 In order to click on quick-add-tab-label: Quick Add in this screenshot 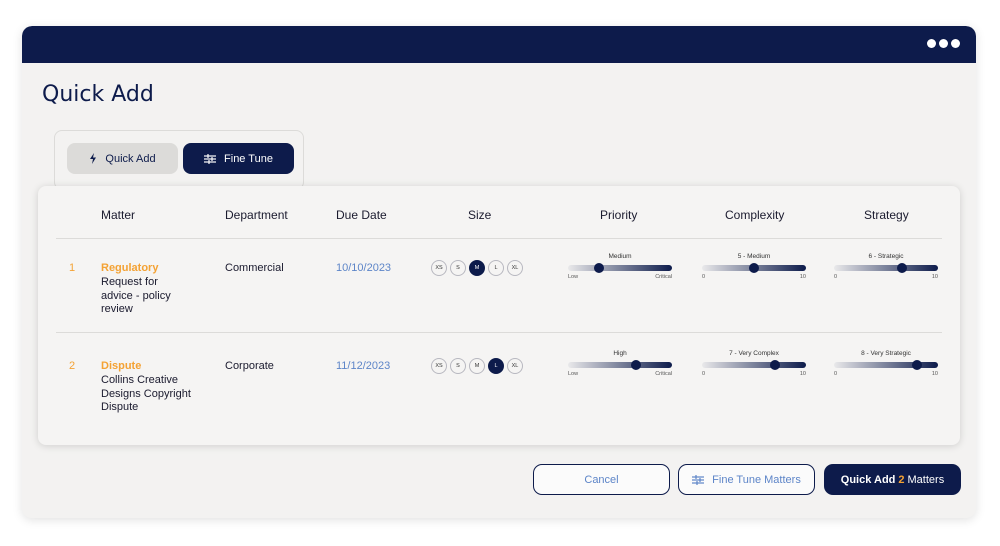, I will do `click(130, 158)`.